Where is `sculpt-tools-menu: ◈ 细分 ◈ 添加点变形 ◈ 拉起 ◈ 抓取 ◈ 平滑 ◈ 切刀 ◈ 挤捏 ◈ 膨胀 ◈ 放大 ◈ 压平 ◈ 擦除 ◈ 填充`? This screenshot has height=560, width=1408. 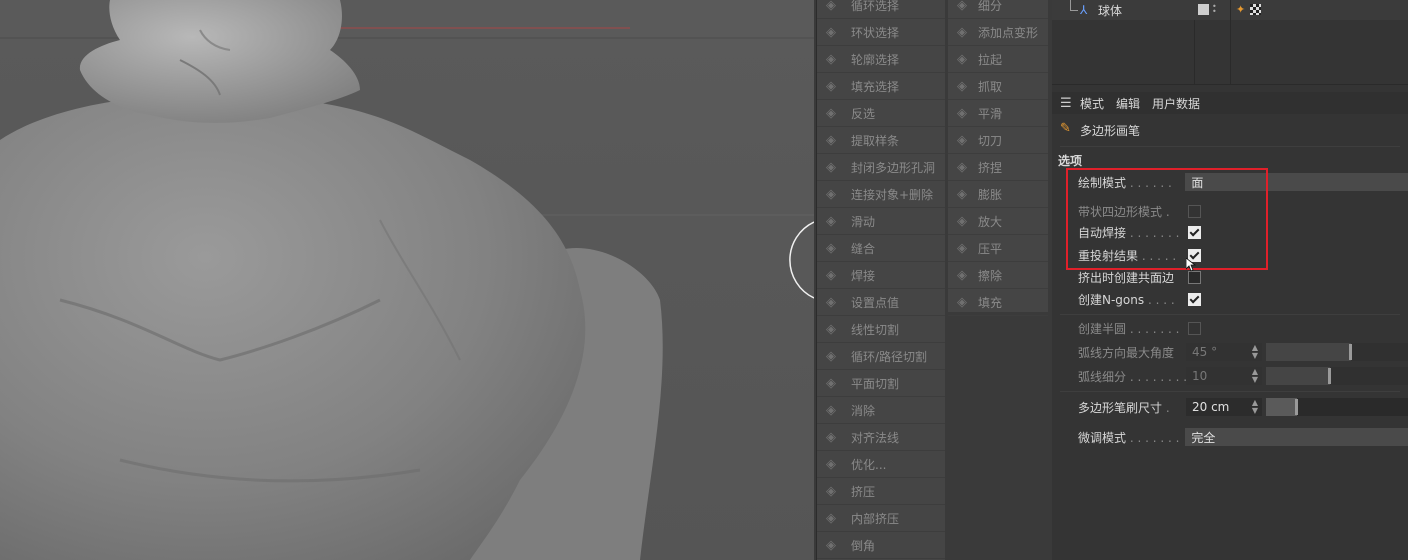 sculpt-tools-menu: ◈ 细分 ◈ 添加点变形 ◈ 拉起 ◈ 抓取 ◈ 平滑 ◈ 切刀 ◈ 挤捏 ◈ 膨胀 ◈ 放大 ◈ 压平 ◈ 擦除 ◈ 填充 is located at coordinates (998, 158).